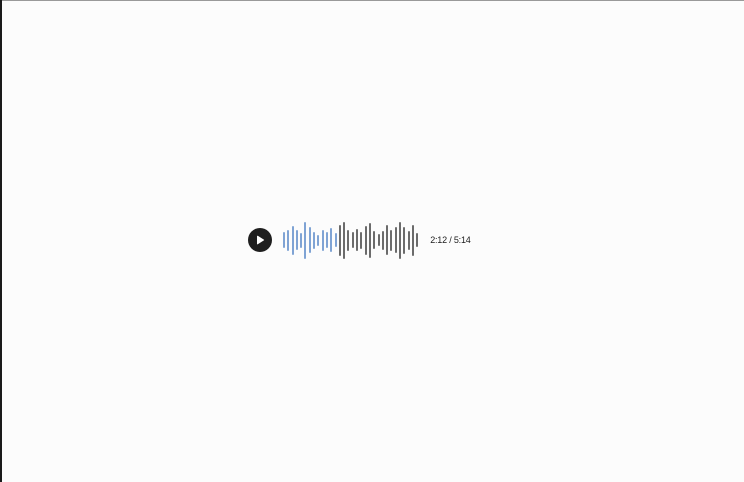 The height and width of the screenshot is (482, 744). I want to click on audio-player: 2:12 / 5:14, so click(359, 240).